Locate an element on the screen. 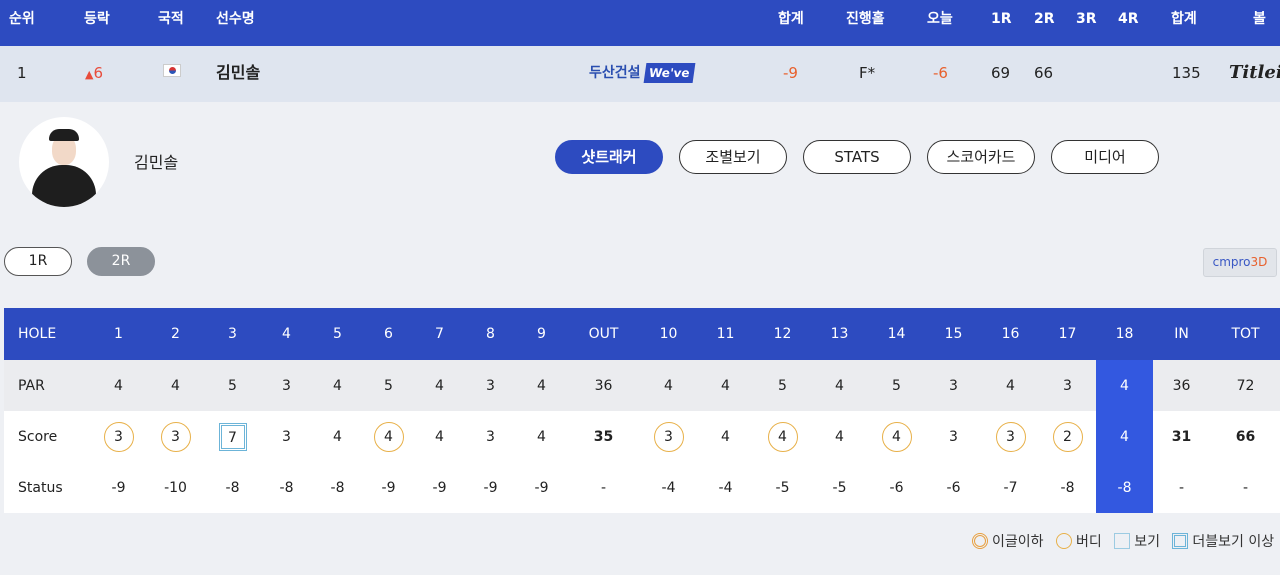 The height and width of the screenshot is (575, 1280). hole-cell-14: 14 is located at coordinates (896, 334).